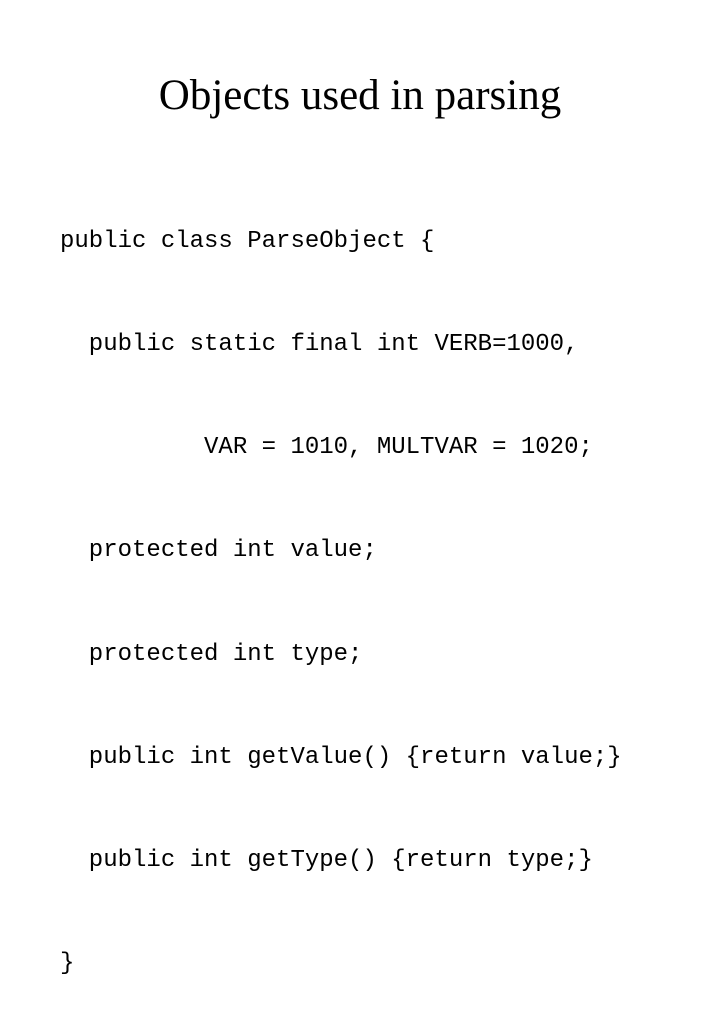  I want to click on code-line-get-type-method: public int getType() {return type;}, so click(326, 861).